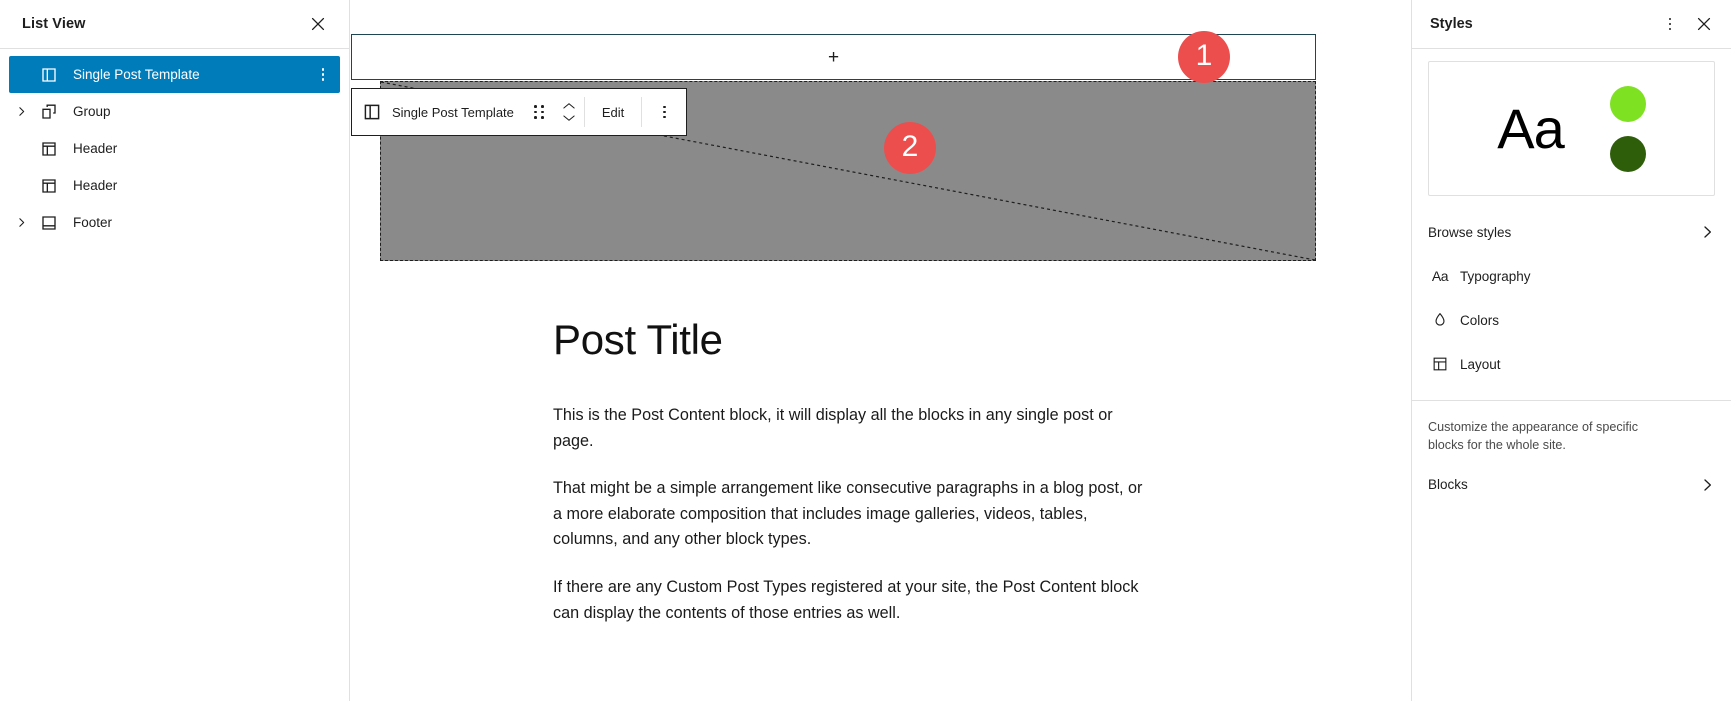  I want to click on chevron-up-icon, so click(569, 106).